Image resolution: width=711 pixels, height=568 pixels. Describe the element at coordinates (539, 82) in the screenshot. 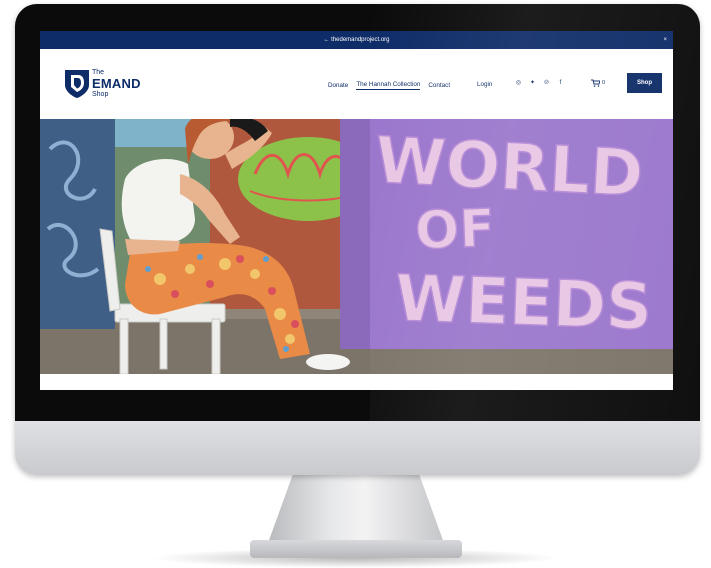

I see `social-links: ◎ ✦ ℗ f` at that location.